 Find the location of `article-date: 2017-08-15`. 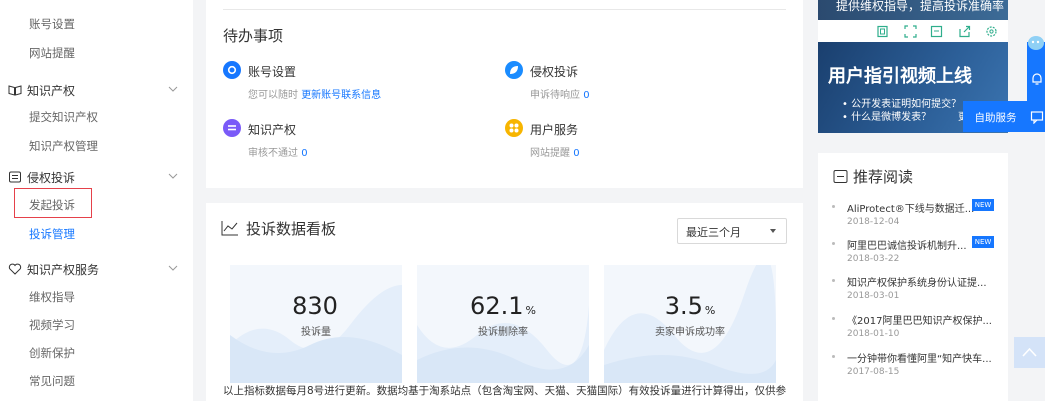

article-date: 2017-08-15 is located at coordinates (873, 372).